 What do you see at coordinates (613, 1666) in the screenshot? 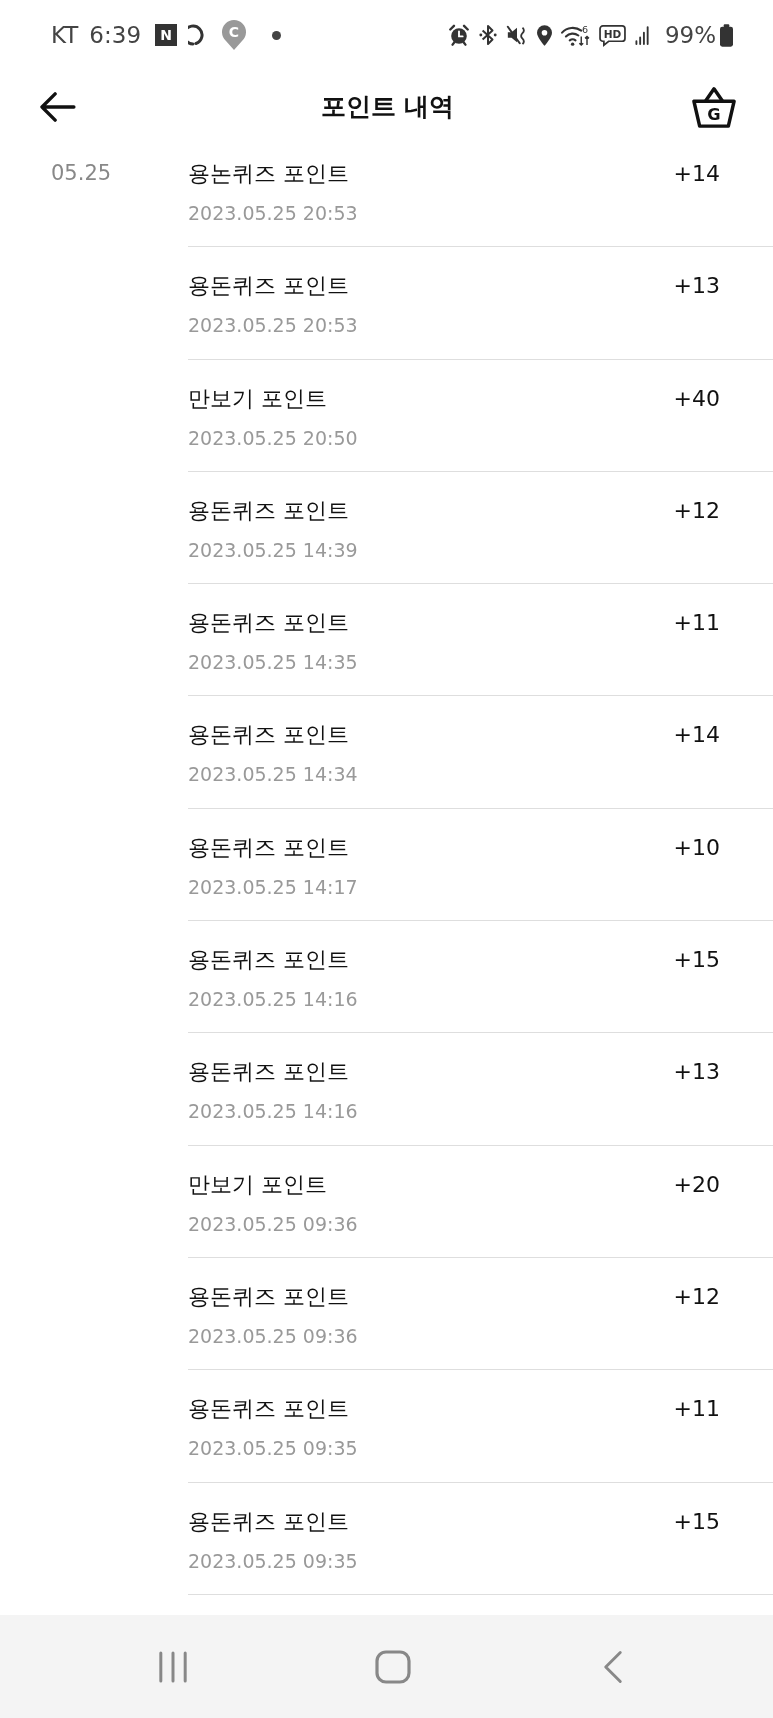
I see `back-chevron-icon` at bounding box center [613, 1666].